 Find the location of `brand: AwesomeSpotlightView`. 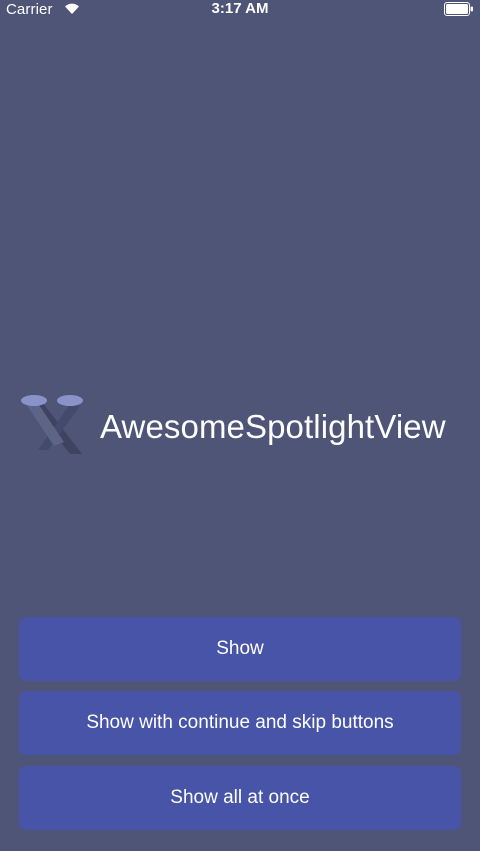

brand: AwesomeSpotlightView is located at coordinates (243, 424).